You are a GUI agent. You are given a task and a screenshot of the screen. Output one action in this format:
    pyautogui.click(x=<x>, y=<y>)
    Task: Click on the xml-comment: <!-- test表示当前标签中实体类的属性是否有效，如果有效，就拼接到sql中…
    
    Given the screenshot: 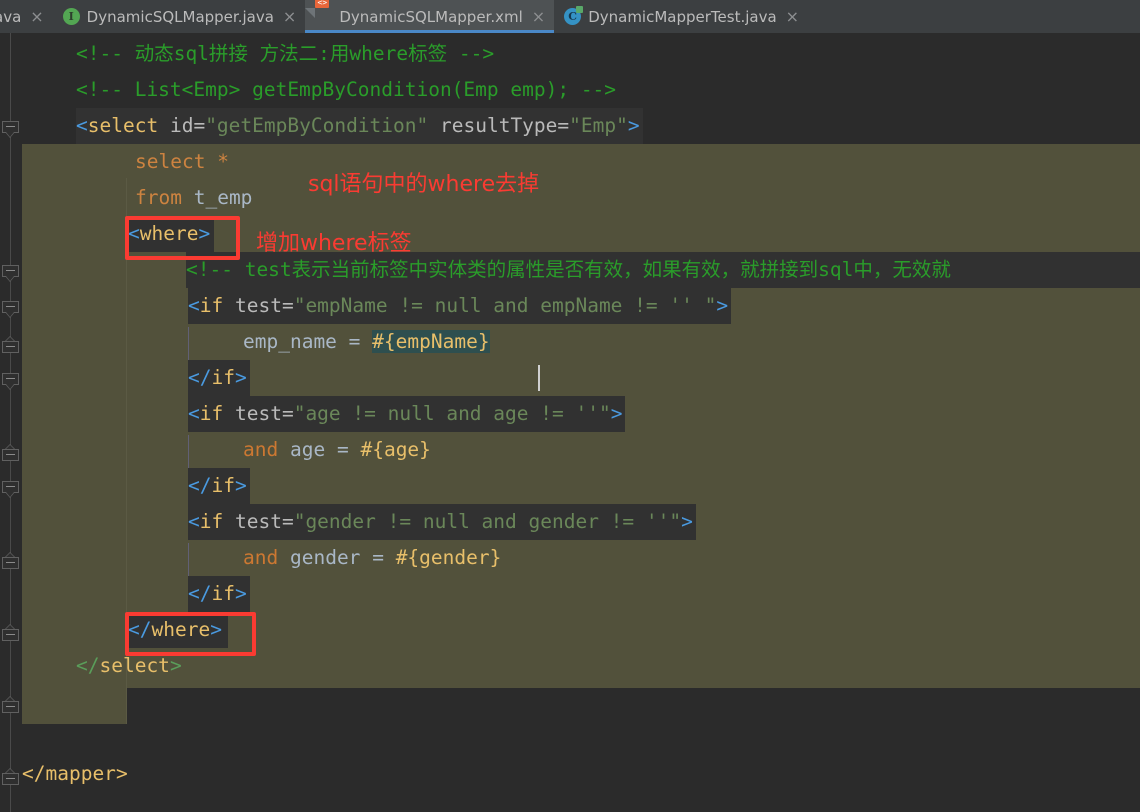 What is the action you would take?
    pyautogui.click(x=568, y=269)
    